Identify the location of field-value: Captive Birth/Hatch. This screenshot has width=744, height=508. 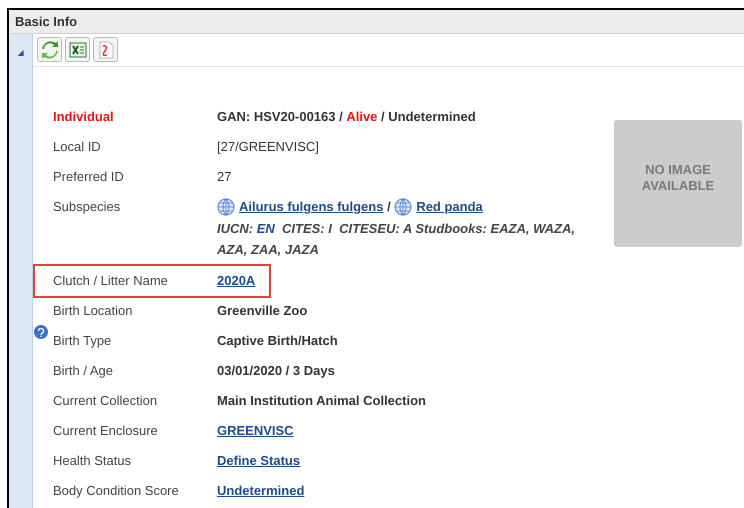
(277, 341).